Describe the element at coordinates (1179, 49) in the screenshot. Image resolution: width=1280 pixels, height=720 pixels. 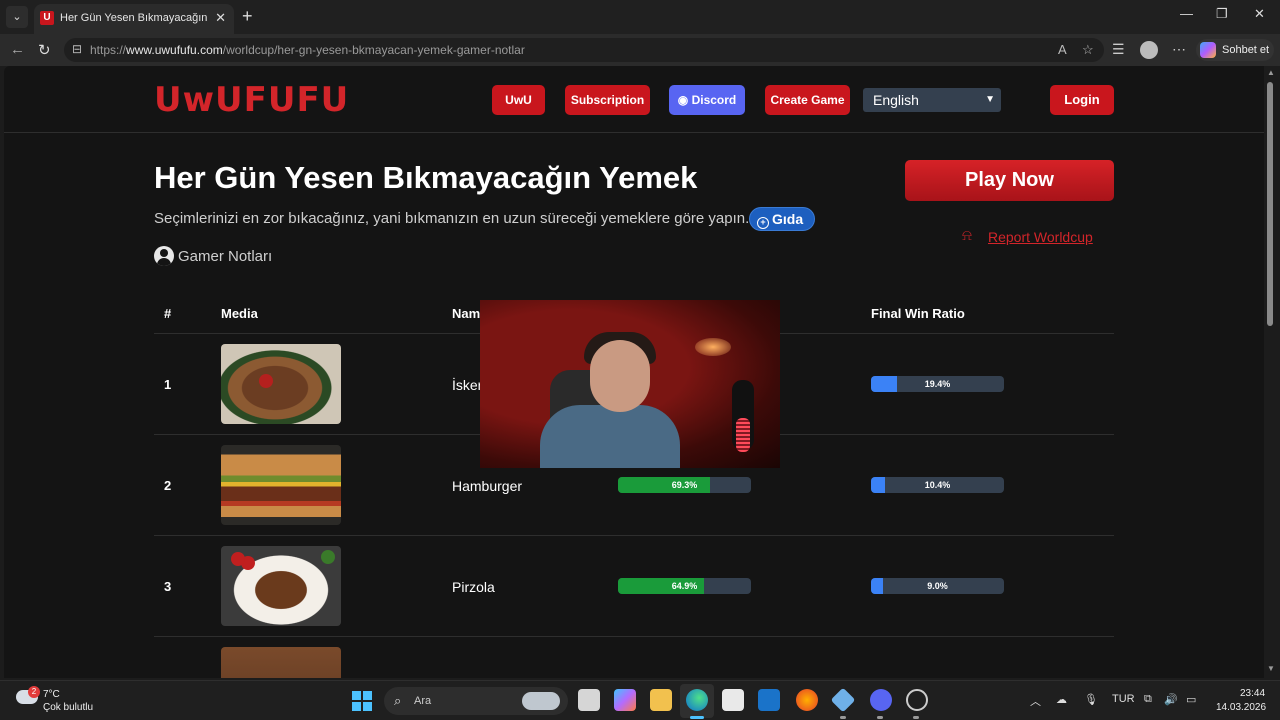
I see `more-options-icon: ⋯` at that location.